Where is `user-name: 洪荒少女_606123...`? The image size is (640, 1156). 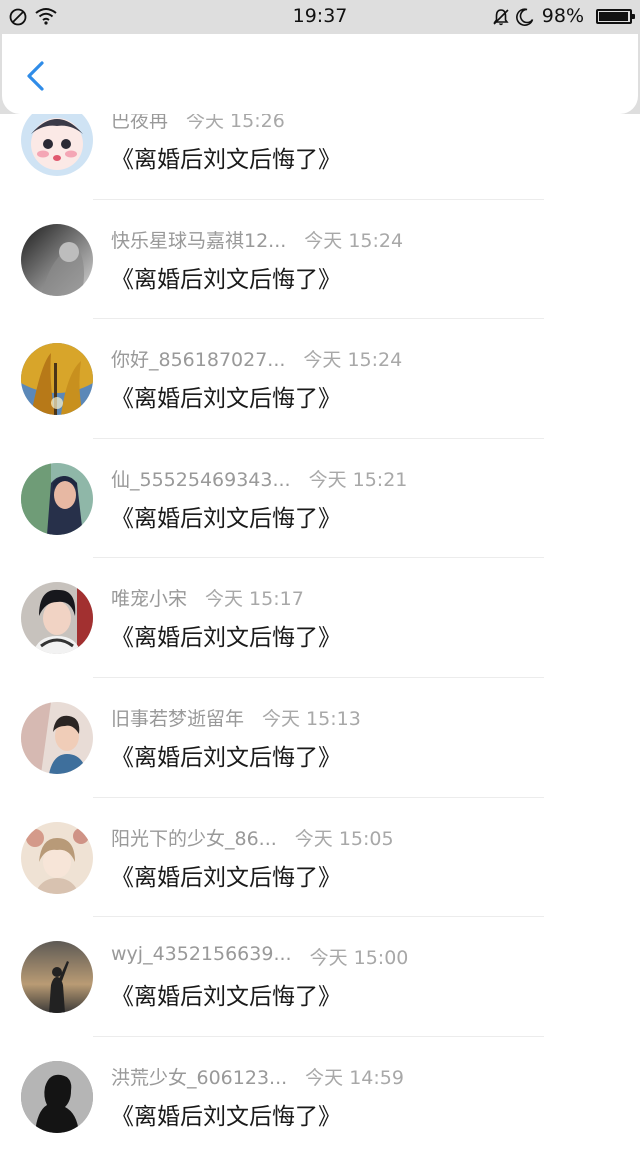 user-name: 洪荒少女_606123... is located at coordinates (199, 1076).